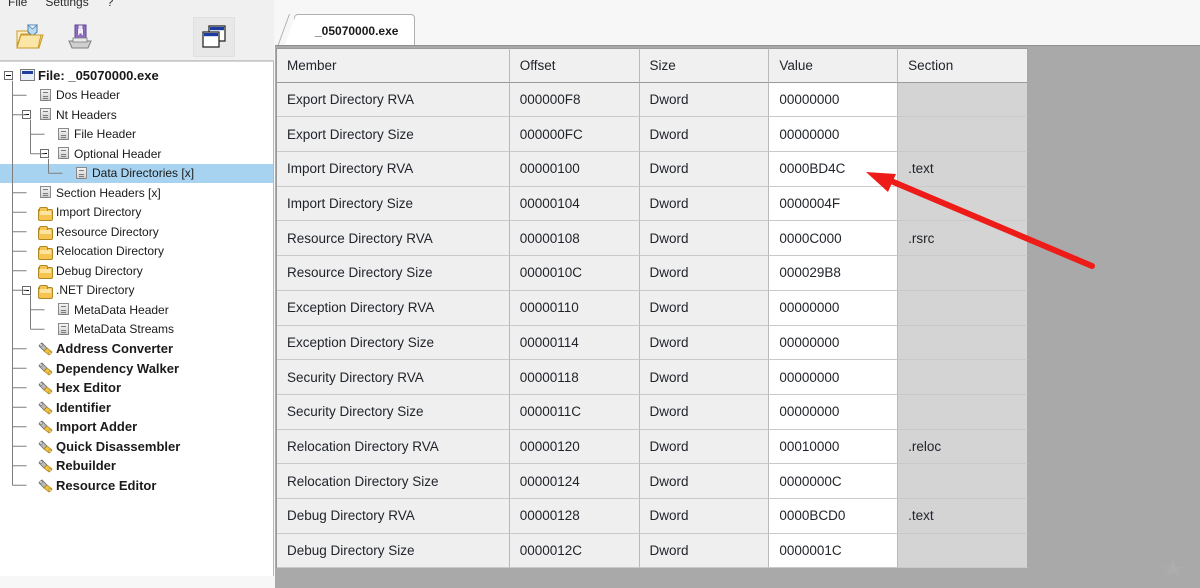 The width and height of the screenshot is (1200, 588). What do you see at coordinates (110, 4) in the screenshot?
I see `menu-help: ?` at bounding box center [110, 4].